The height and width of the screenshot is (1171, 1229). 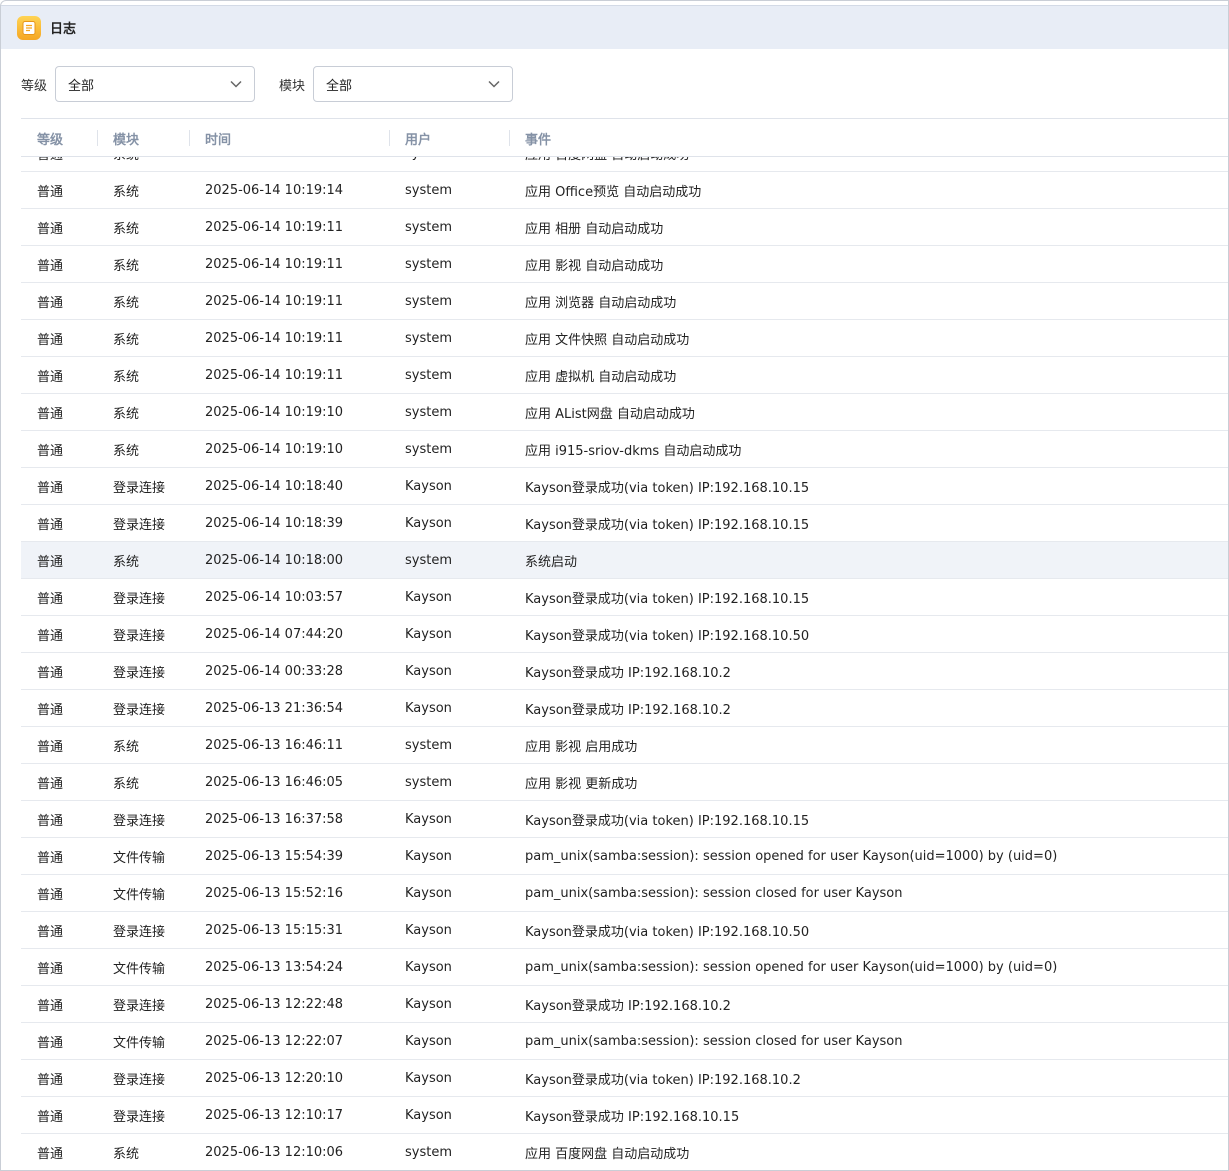 What do you see at coordinates (274, 412) in the screenshot?
I see `cell-time: 2025-06-14 10:19:10` at bounding box center [274, 412].